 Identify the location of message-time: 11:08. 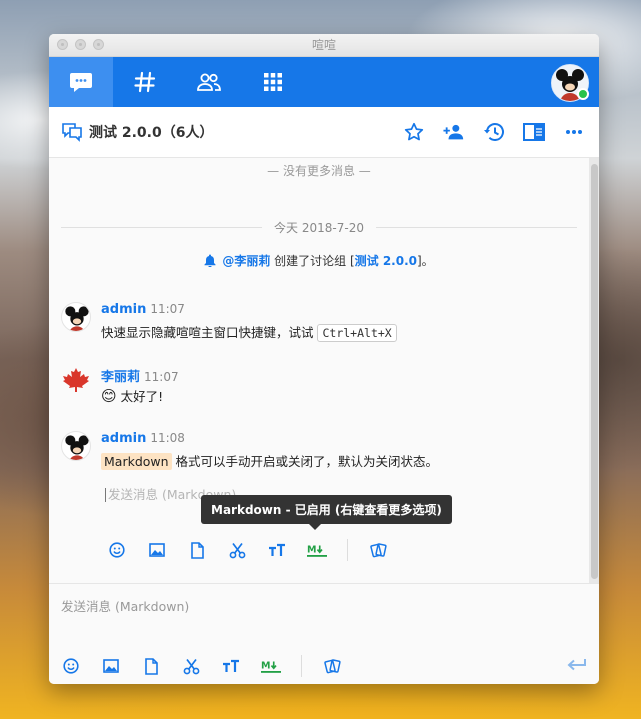
(167, 438).